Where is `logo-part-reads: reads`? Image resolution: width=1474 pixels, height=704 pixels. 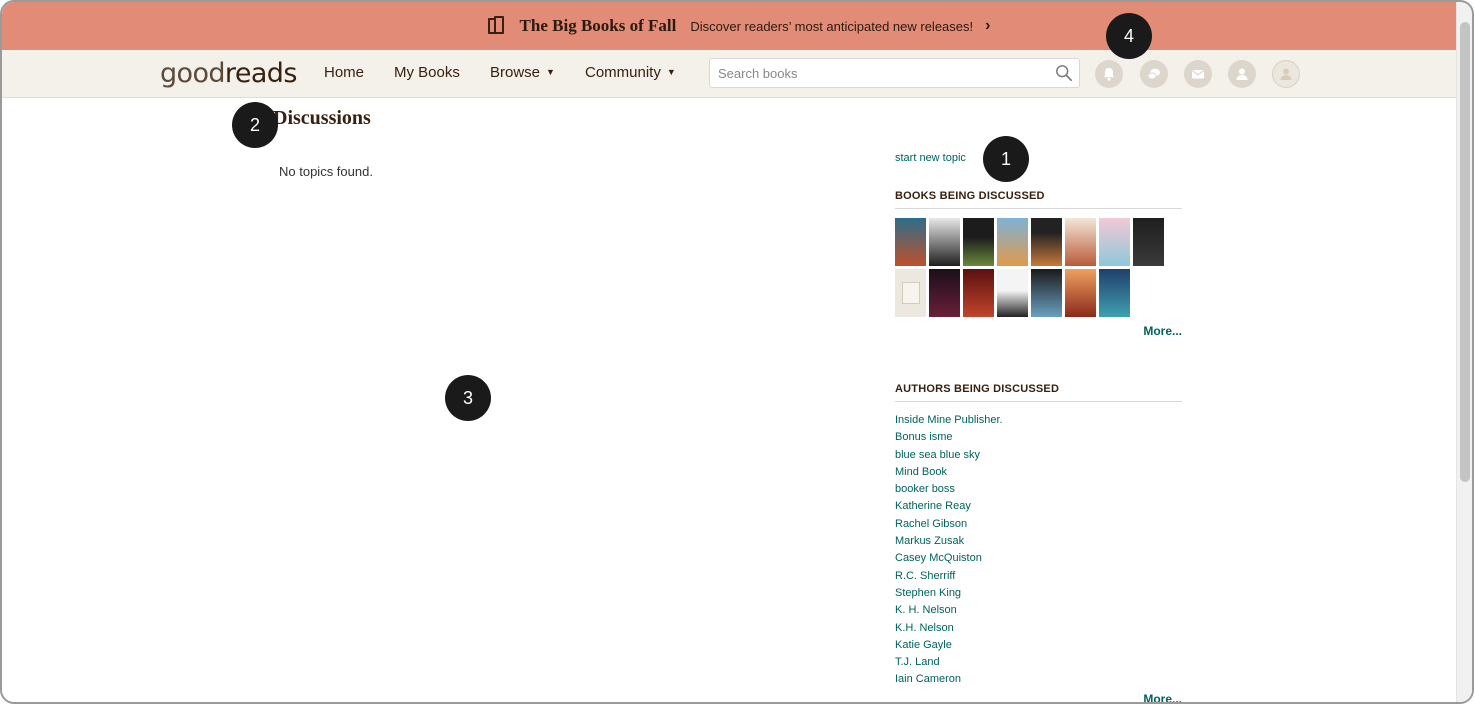
logo-part-reads: reads is located at coordinates (260, 73).